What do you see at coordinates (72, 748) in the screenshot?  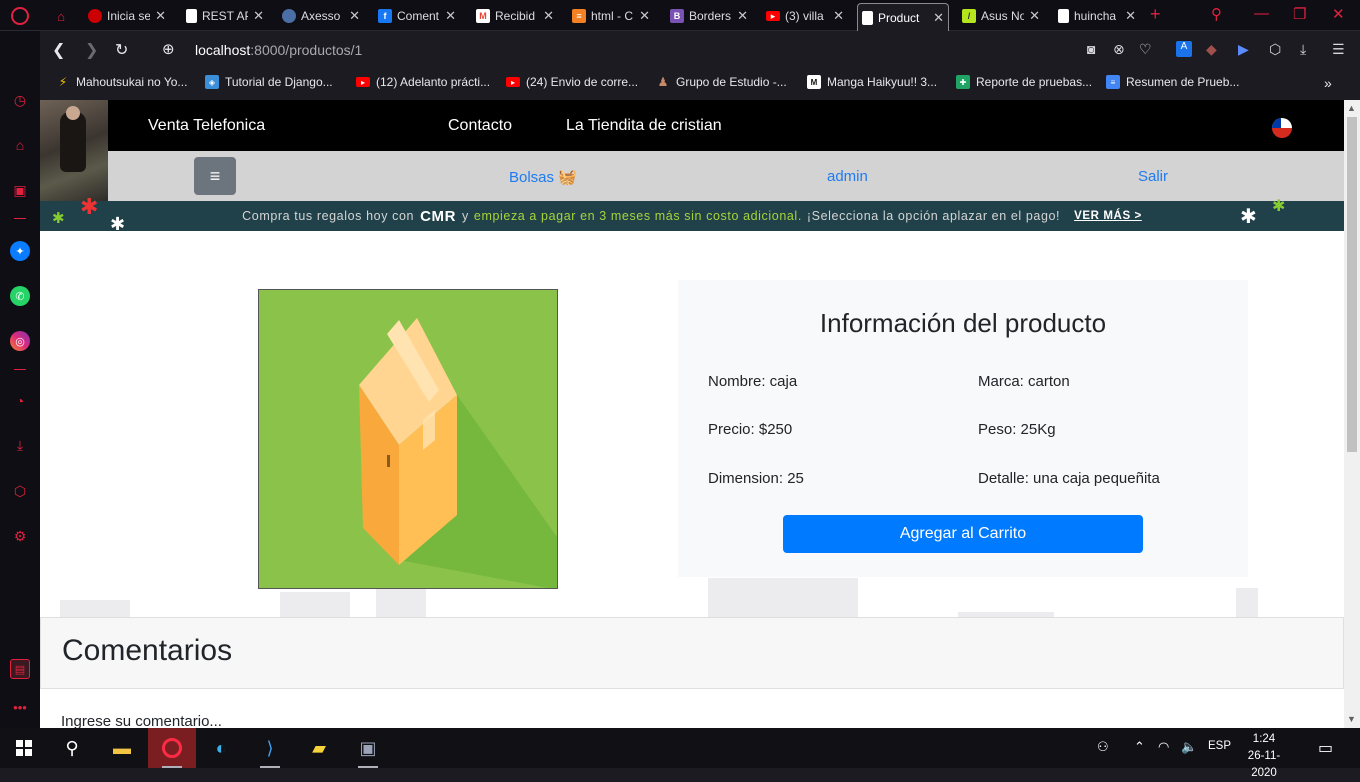 I see `search-icon: ⚲` at bounding box center [72, 748].